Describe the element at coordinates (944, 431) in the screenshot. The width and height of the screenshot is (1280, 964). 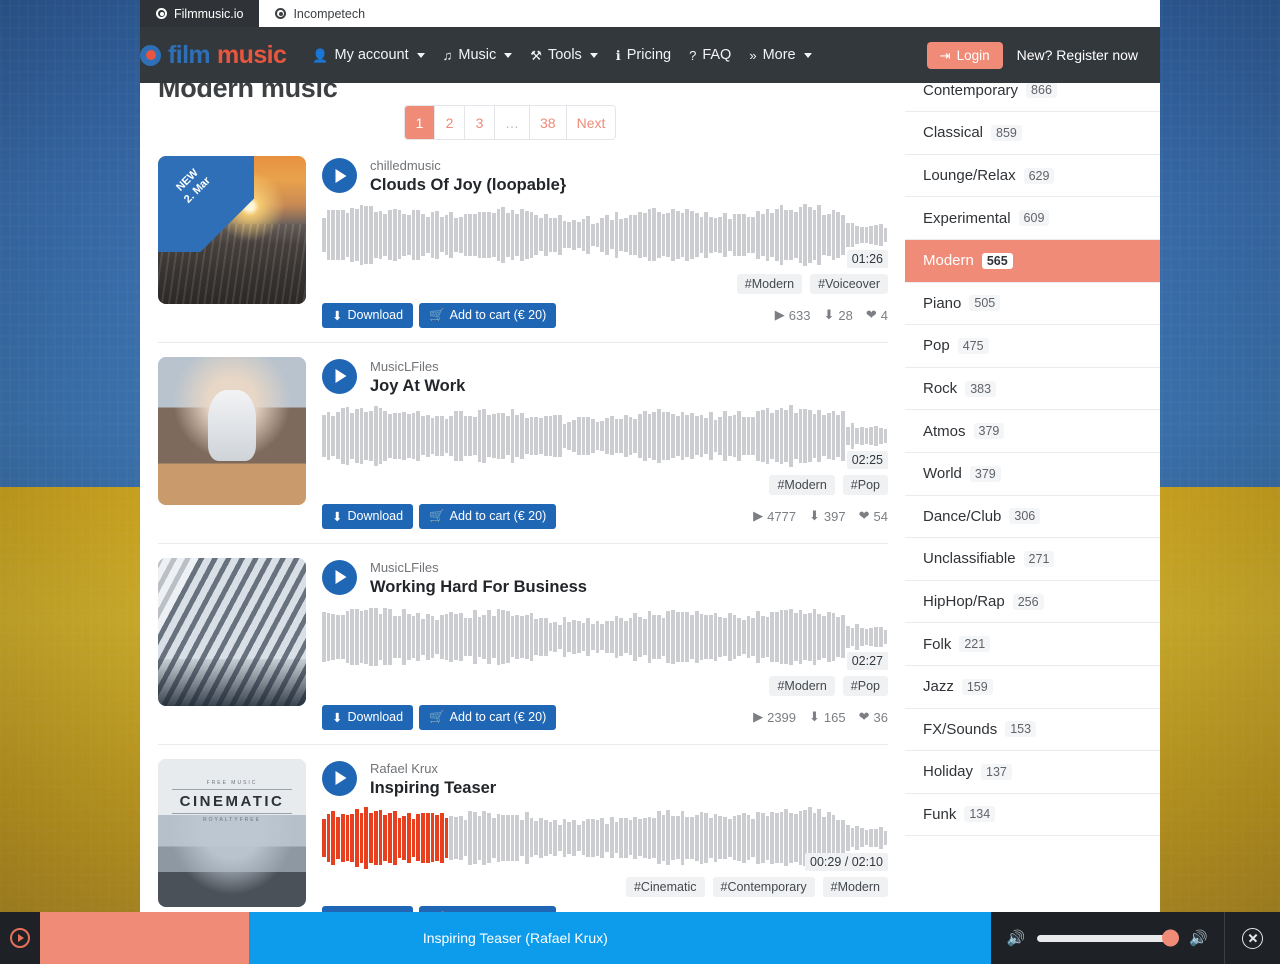
I see `genre-label: Atmos` at that location.